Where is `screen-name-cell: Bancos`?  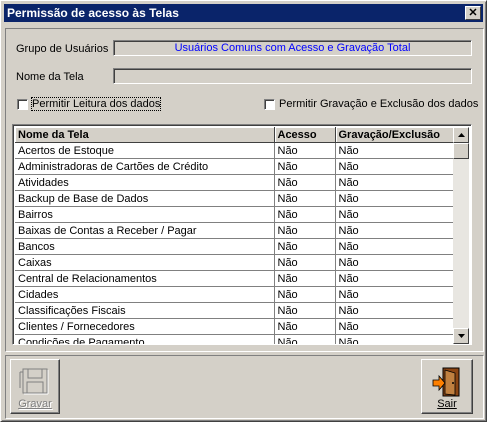 screen-name-cell: Bancos is located at coordinates (145, 246).